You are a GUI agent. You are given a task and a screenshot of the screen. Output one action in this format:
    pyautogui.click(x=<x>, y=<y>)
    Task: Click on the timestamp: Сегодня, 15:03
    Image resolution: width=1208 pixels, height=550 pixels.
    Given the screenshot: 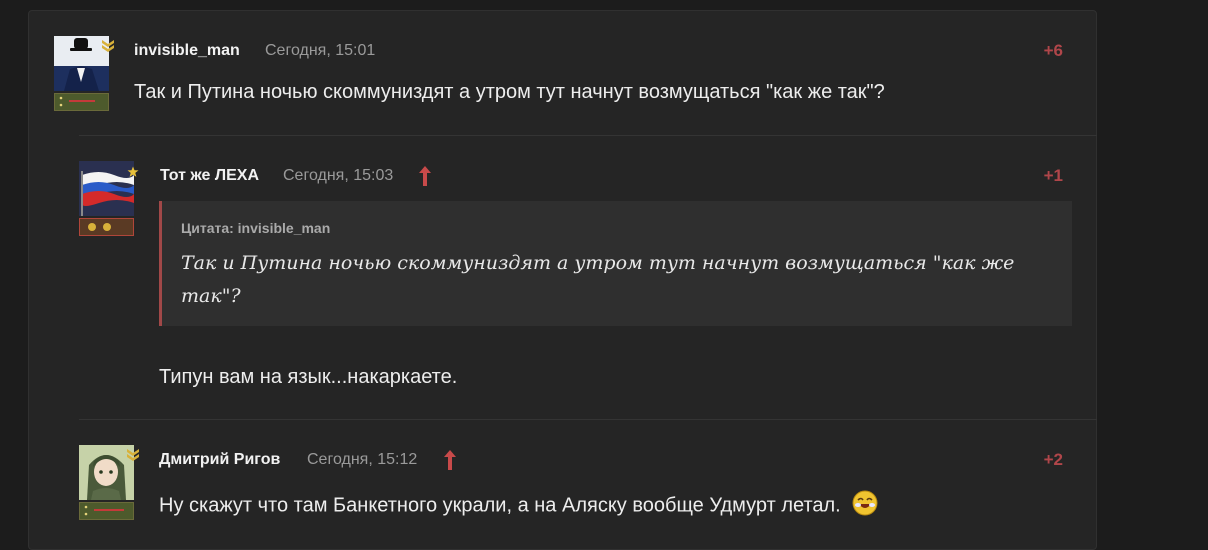 What is the action you would take?
    pyautogui.click(x=338, y=176)
    